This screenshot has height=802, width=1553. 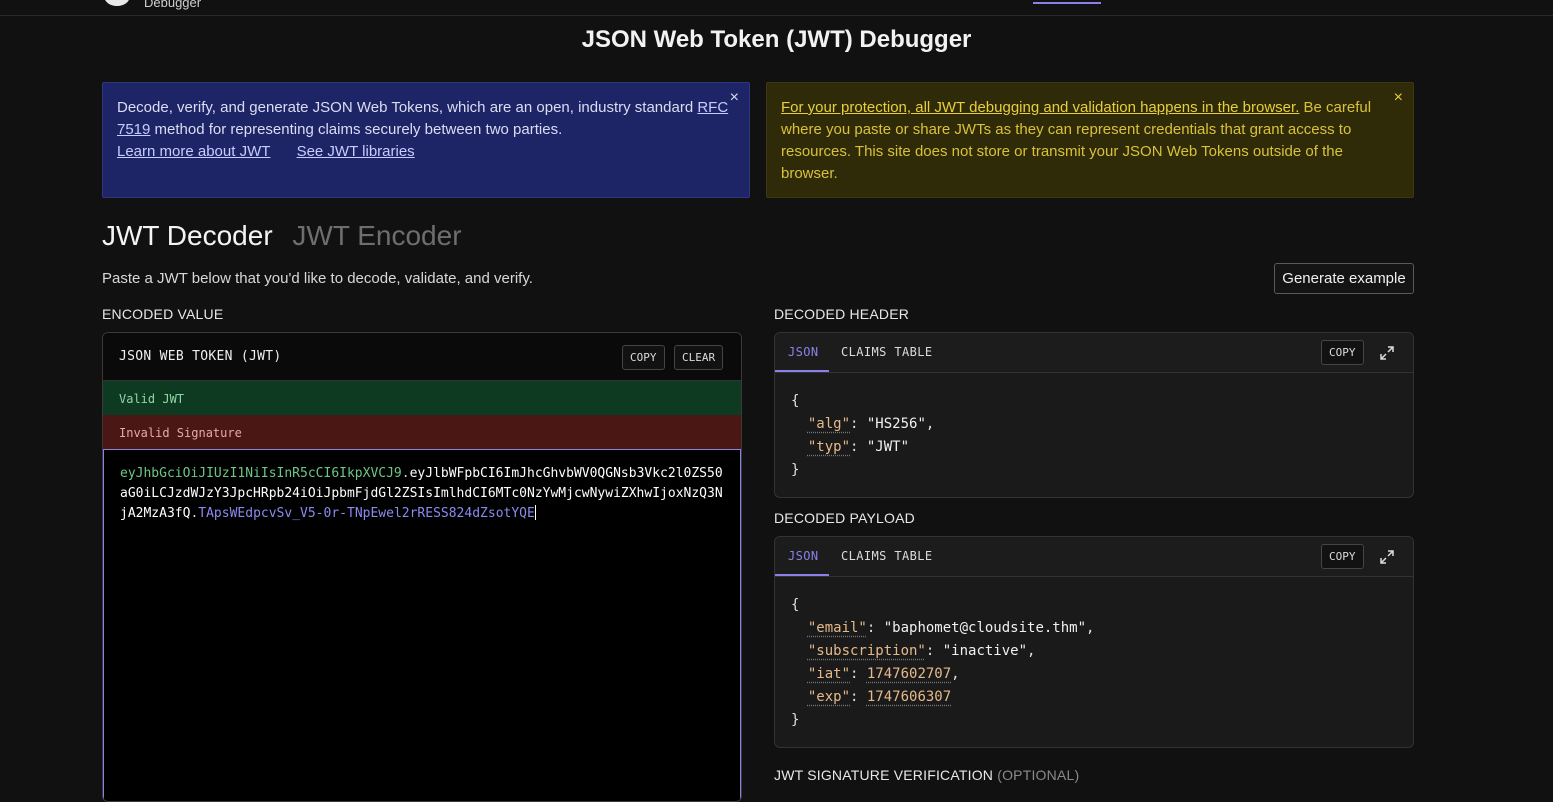 I want to click on json-value: 1747606307, so click(x=909, y=697).